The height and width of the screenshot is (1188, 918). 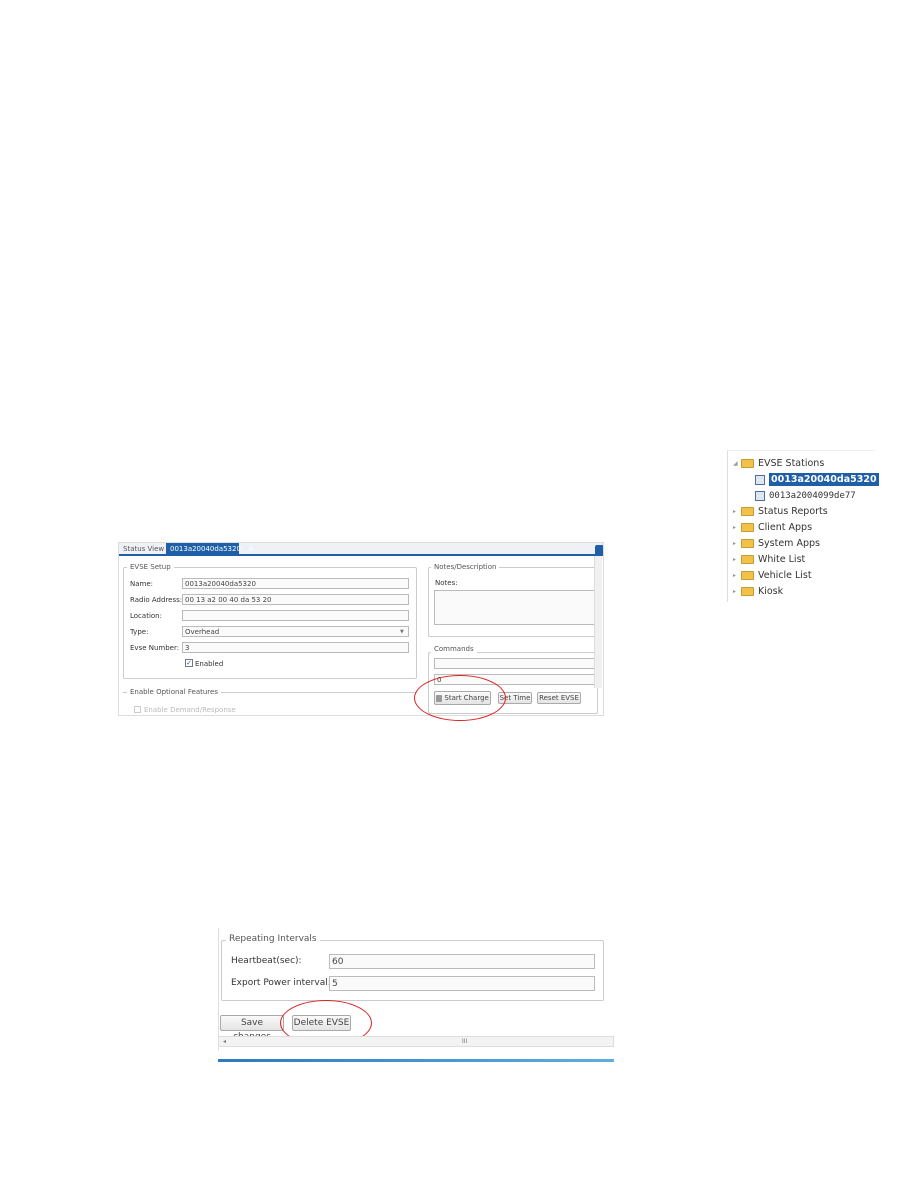 I want to click on enabled-label: Enabled, so click(x=209, y=664).